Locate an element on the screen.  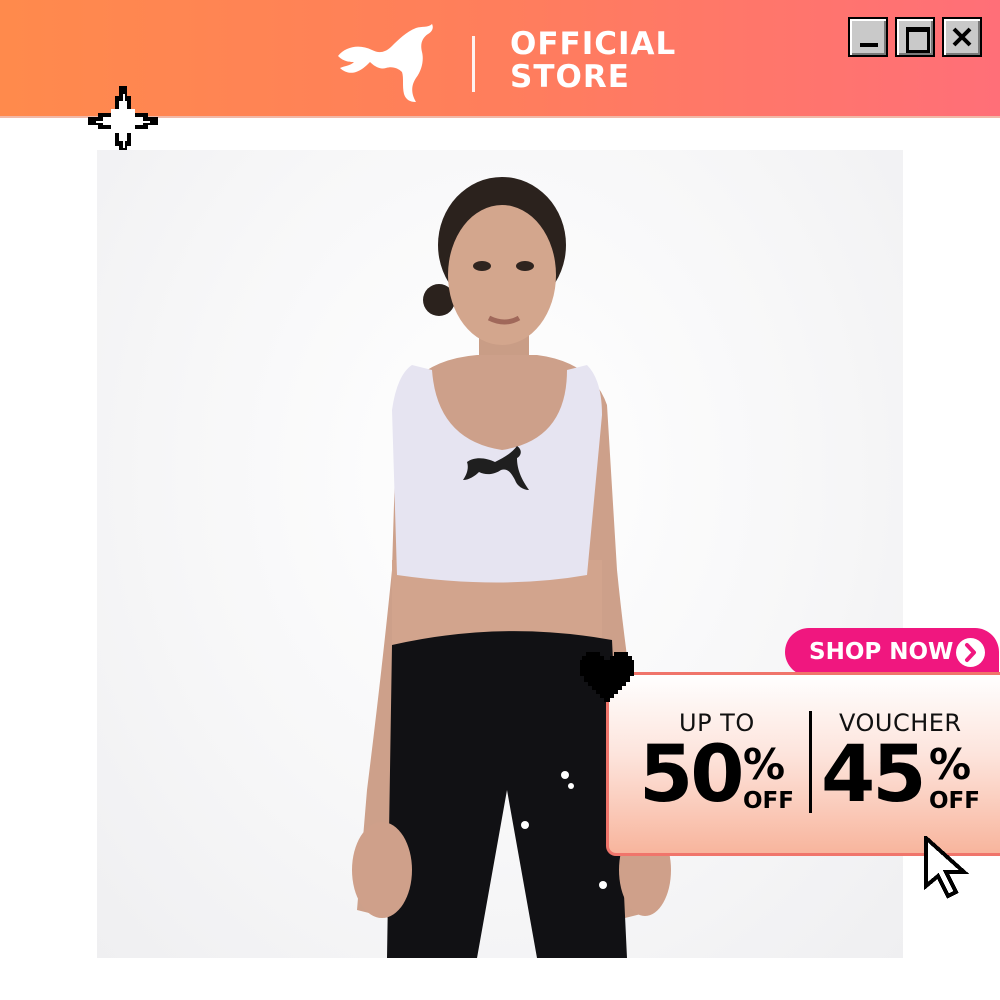
promo-left-suffix: OFF is located at coordinates (768, 801).